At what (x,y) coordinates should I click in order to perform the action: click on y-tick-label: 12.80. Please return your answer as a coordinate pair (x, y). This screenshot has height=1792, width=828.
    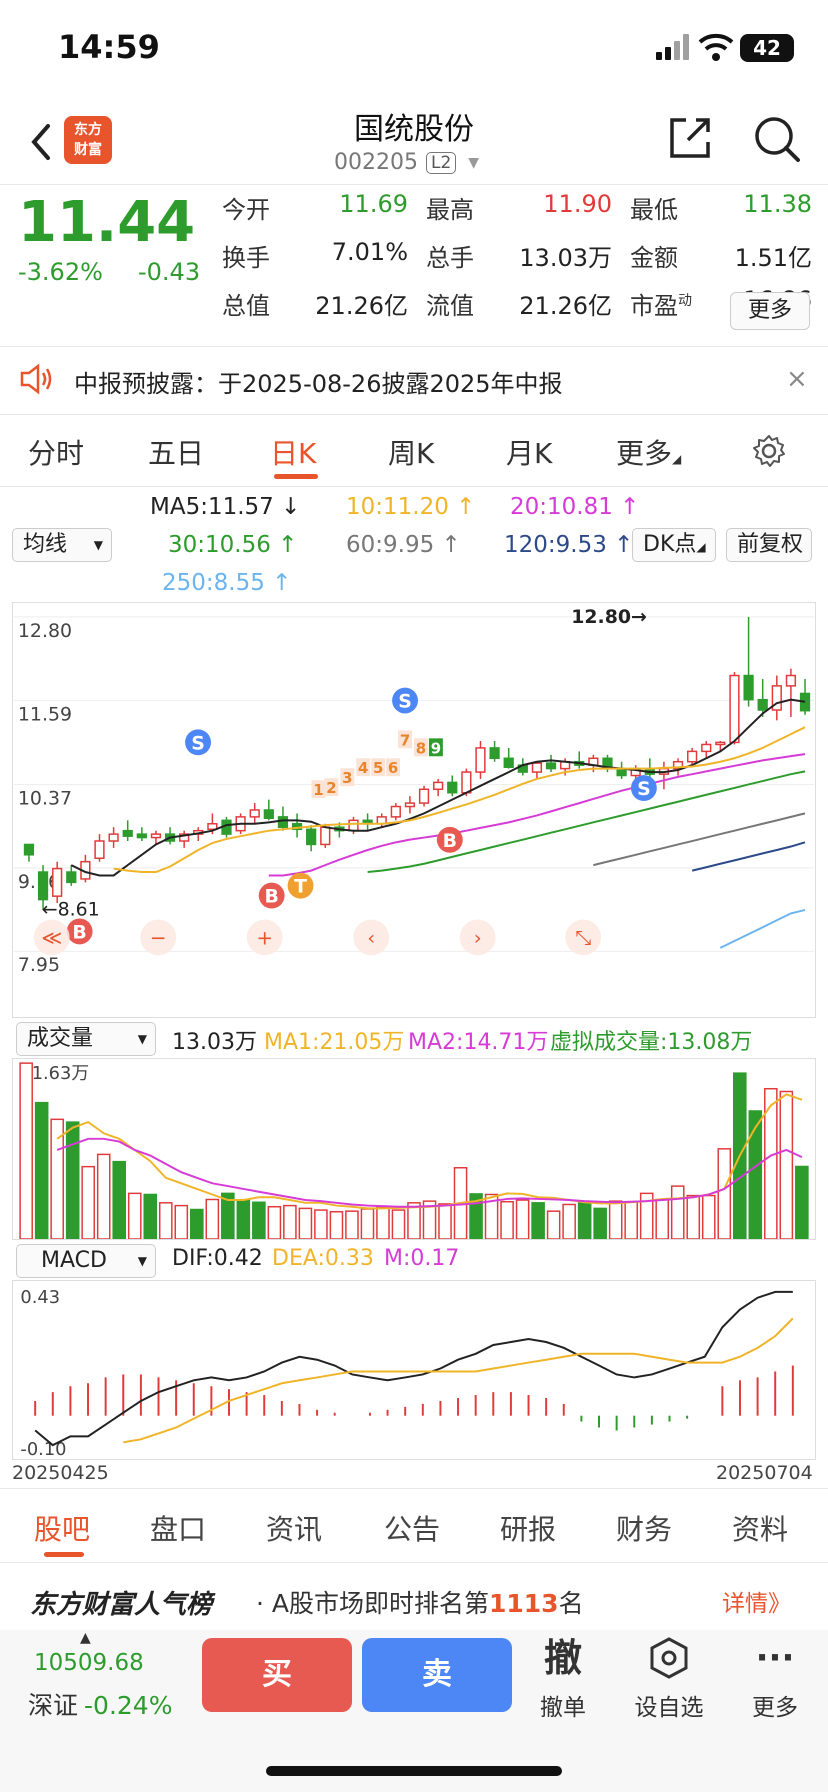
    Looking at the image, I should click on (45, 631).